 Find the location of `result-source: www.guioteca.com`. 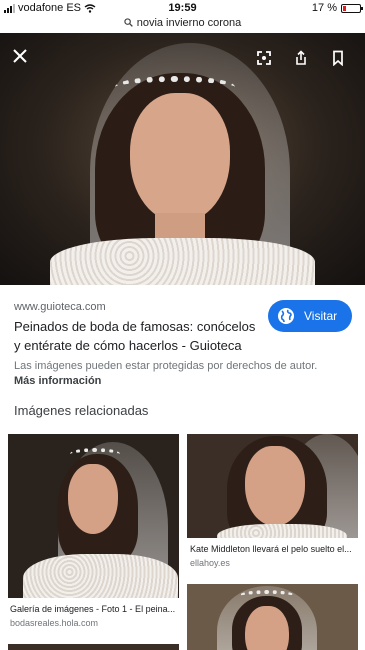

result-source: www.guioteca.com is located at coordinates (60, 307).